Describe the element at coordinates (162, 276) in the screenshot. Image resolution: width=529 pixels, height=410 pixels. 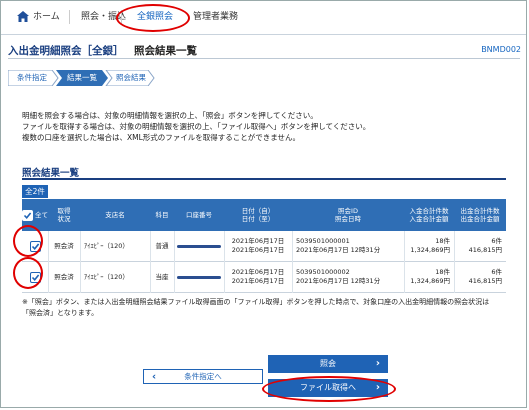
I see `type-cell: 当座` at that location.